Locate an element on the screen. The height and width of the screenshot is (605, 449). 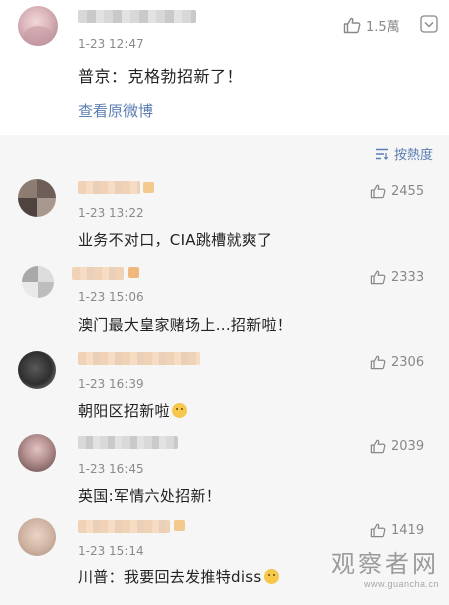
comment-like-button: 2039 is located at coordinates (397, 446).